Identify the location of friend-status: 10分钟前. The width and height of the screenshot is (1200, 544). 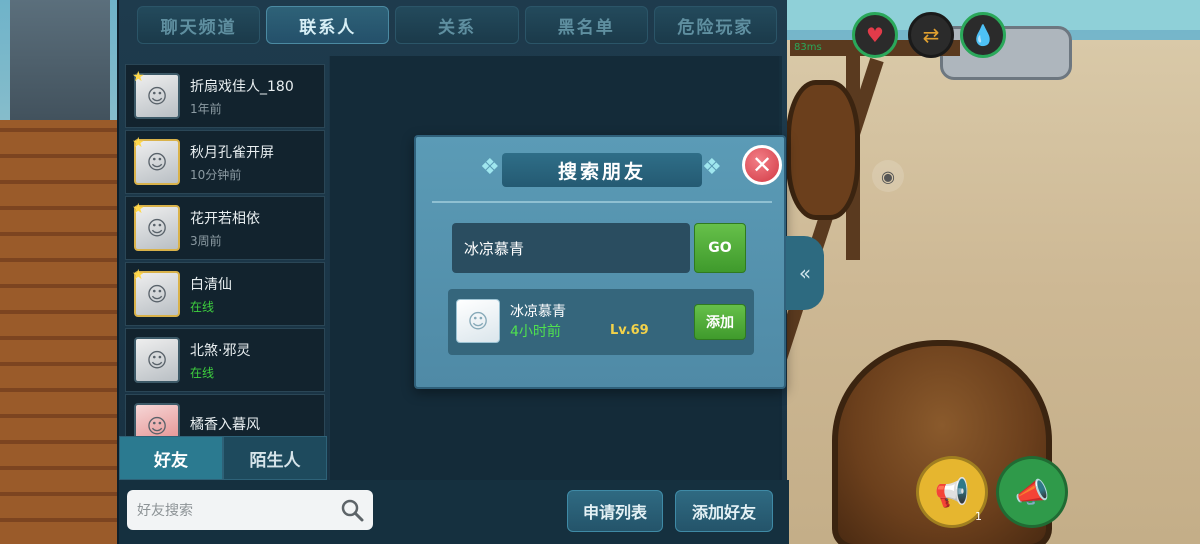
(216, 174).